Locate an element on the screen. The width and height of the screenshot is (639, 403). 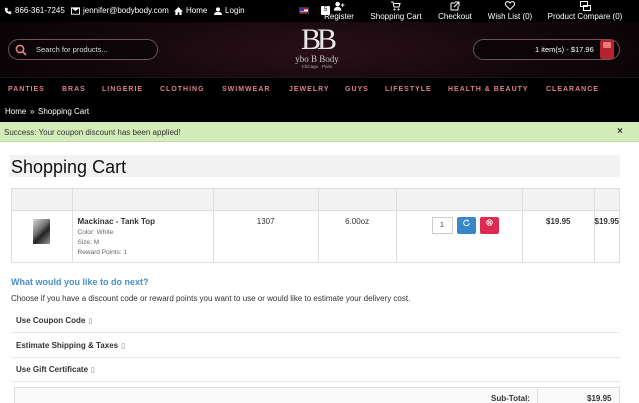
breadcrumb-current: Shopping Cart is located at coordinates (63, 111).